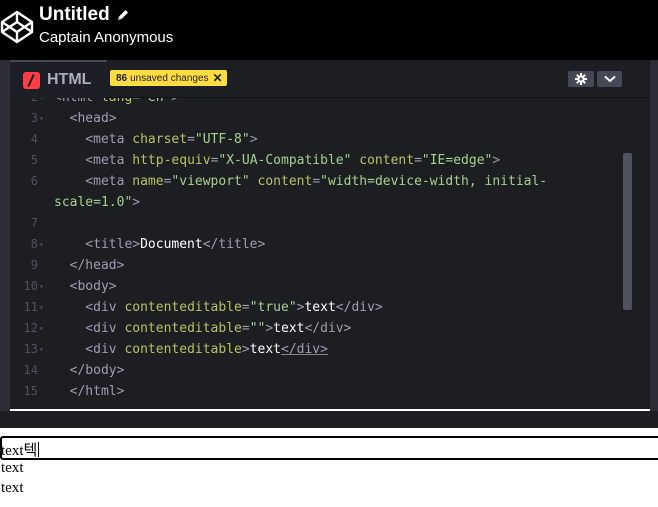 Image resolution: width=658 pixels, height=507 pixels. I want to click on panel-left-edge, so click(5, 235).